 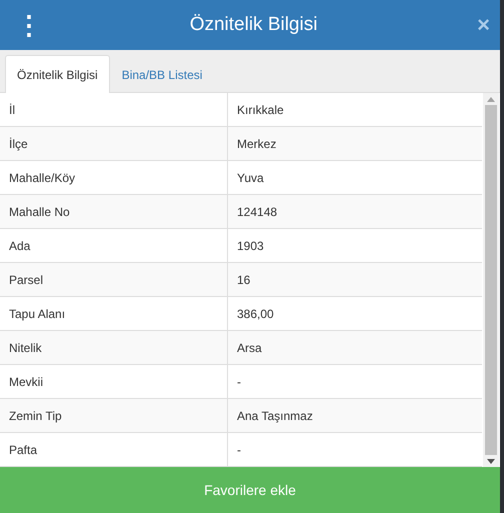 I want to click on attribute-name: Ada, so click(x=114, y=245).